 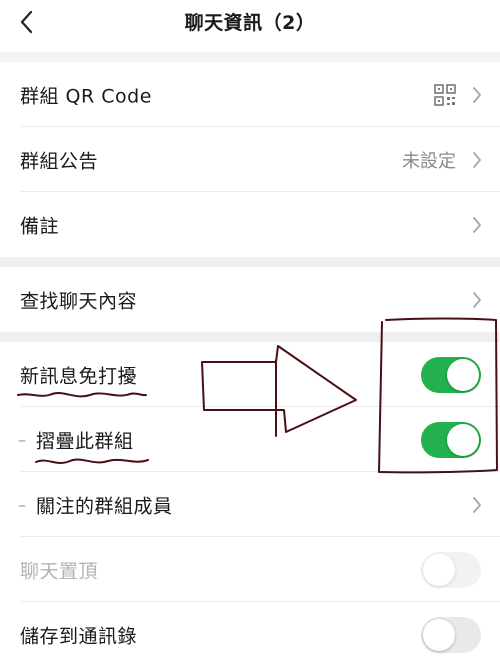 What do you see at coordinates (59, 161) in the screenshot?
I see `row-label: 群組公告` at bounding box center [59, 161].